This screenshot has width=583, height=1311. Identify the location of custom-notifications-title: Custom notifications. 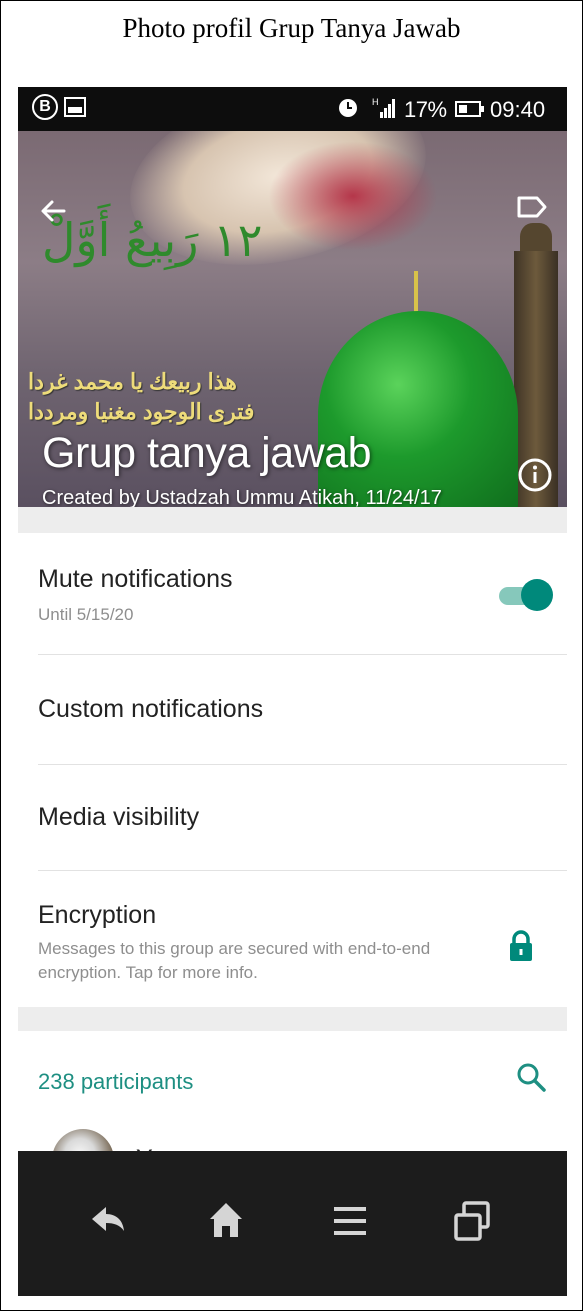
(151, 709).